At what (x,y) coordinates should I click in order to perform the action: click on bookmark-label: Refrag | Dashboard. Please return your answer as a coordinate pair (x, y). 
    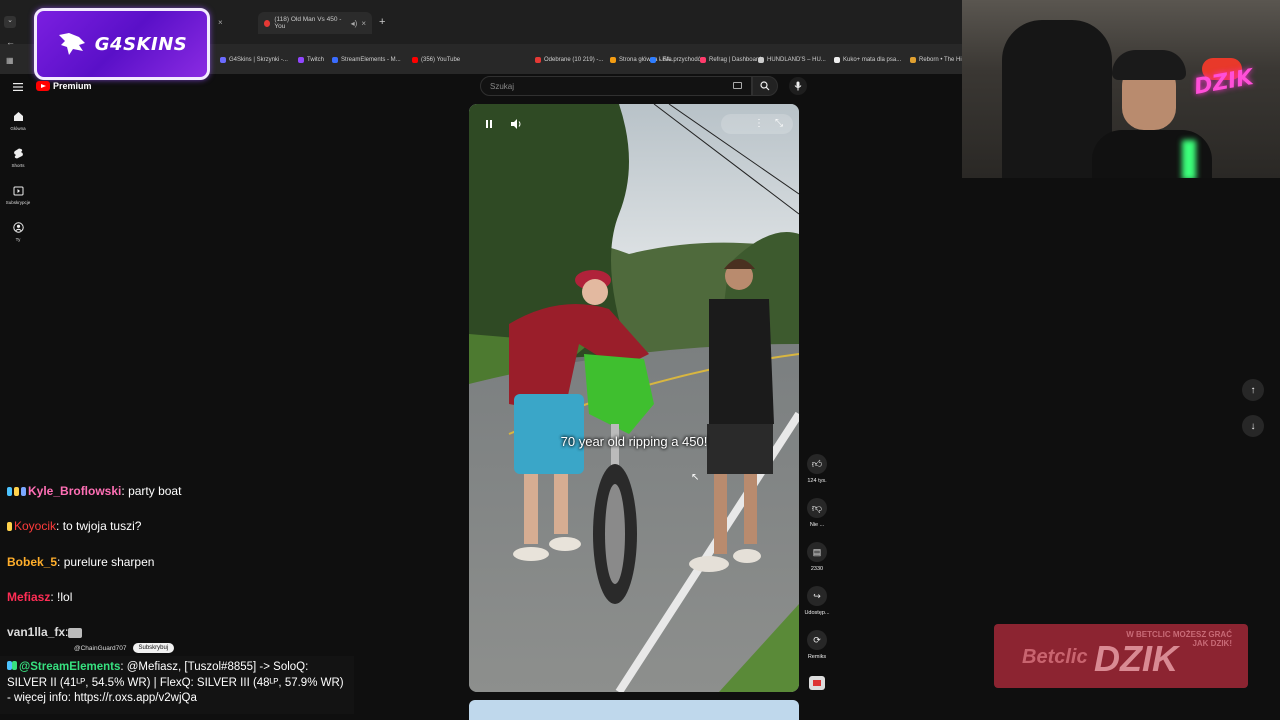
    Looking at the image, I should click on (735, 60).